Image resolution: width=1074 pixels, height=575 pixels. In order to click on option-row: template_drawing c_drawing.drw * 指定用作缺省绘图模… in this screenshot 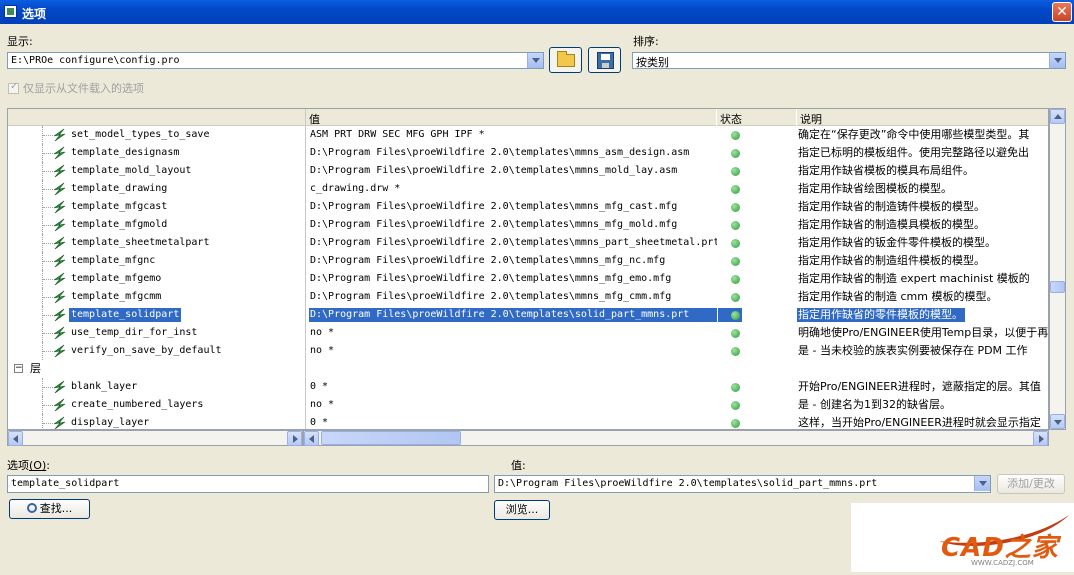, I will do `click(528, 189)`.